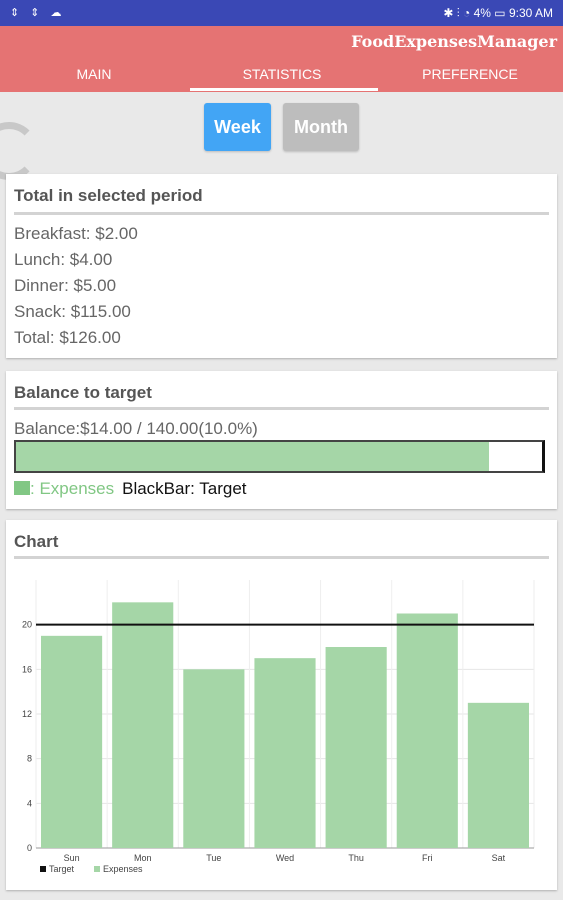  Describe the element at coordinates (214, 758) in the screenshot. I see `bar-tue` at that location.